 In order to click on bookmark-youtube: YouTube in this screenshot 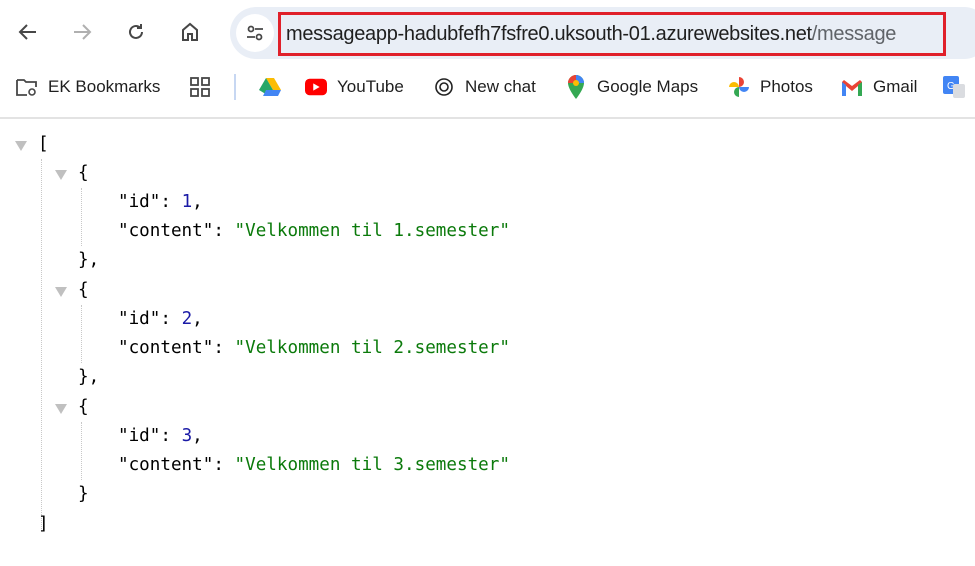, I will do `click(354, 87)`.